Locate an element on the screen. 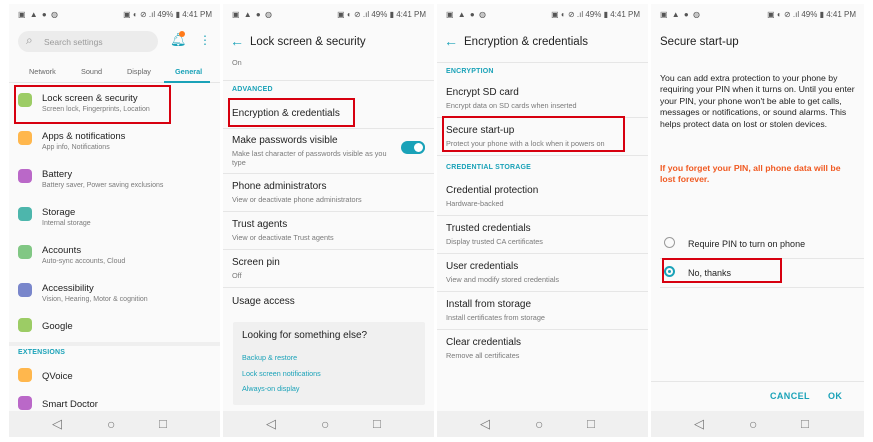  search-input: ⌕ Search settings is located at coordinates (88, 41).